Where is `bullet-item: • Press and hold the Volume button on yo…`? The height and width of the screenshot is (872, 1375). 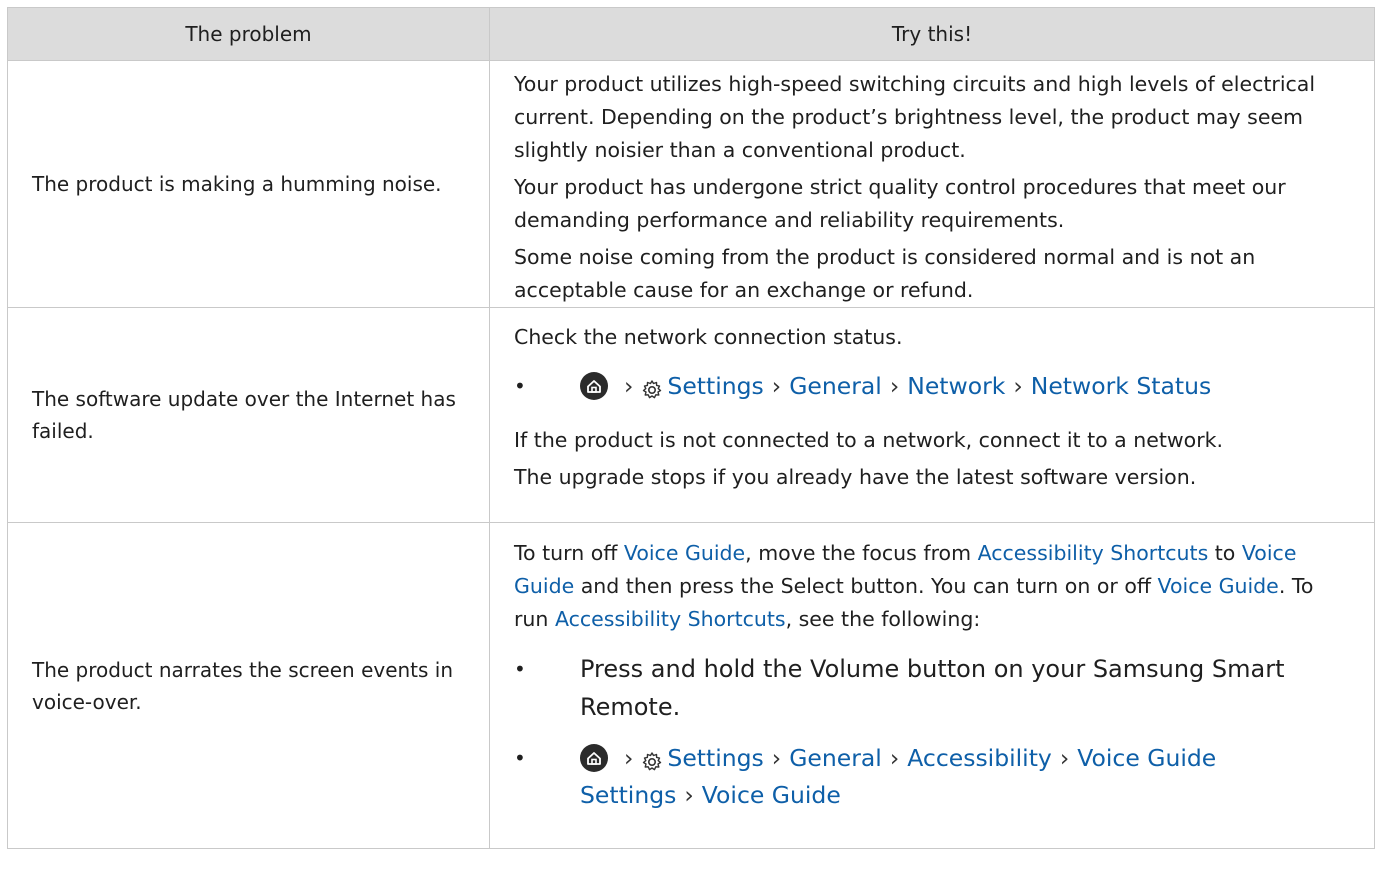
bullet-item: • Press and hold the Volume button on yo… is located at coordinates (931, 688).